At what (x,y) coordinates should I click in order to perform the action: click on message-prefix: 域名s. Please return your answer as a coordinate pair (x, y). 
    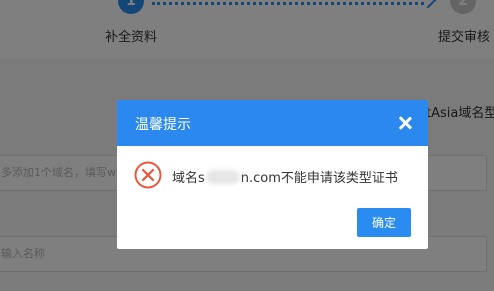
    Looking at the image, I should click on (188, 178).